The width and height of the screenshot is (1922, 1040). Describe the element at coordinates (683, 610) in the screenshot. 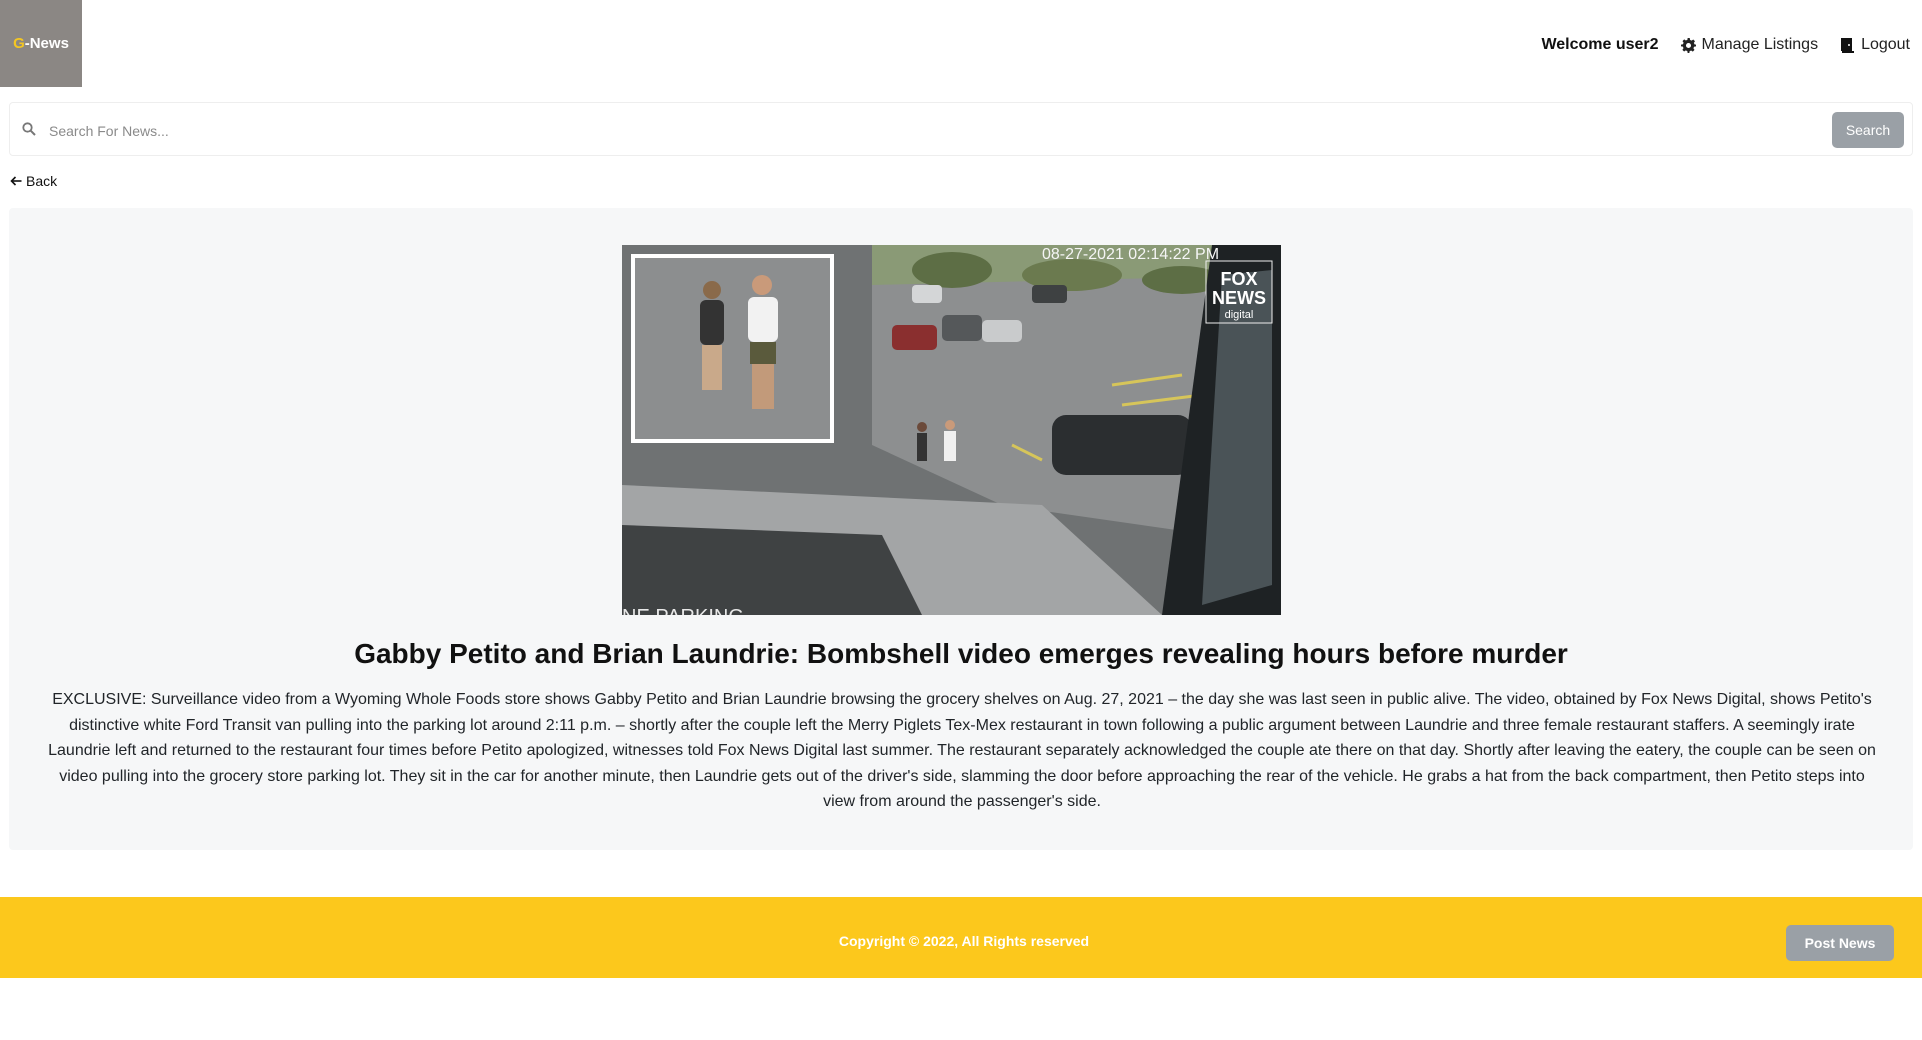

I see `image-bottom-text: NE PARKING` at that location.